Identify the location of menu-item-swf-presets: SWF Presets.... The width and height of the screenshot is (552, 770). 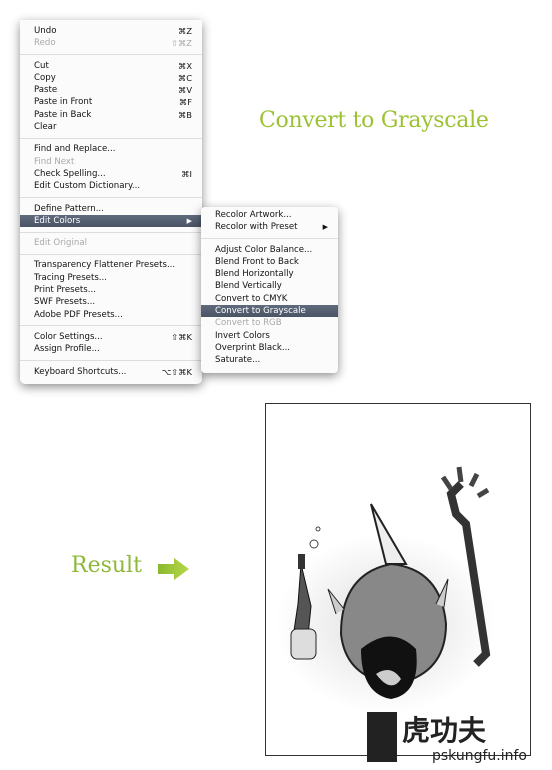
(111, 302).